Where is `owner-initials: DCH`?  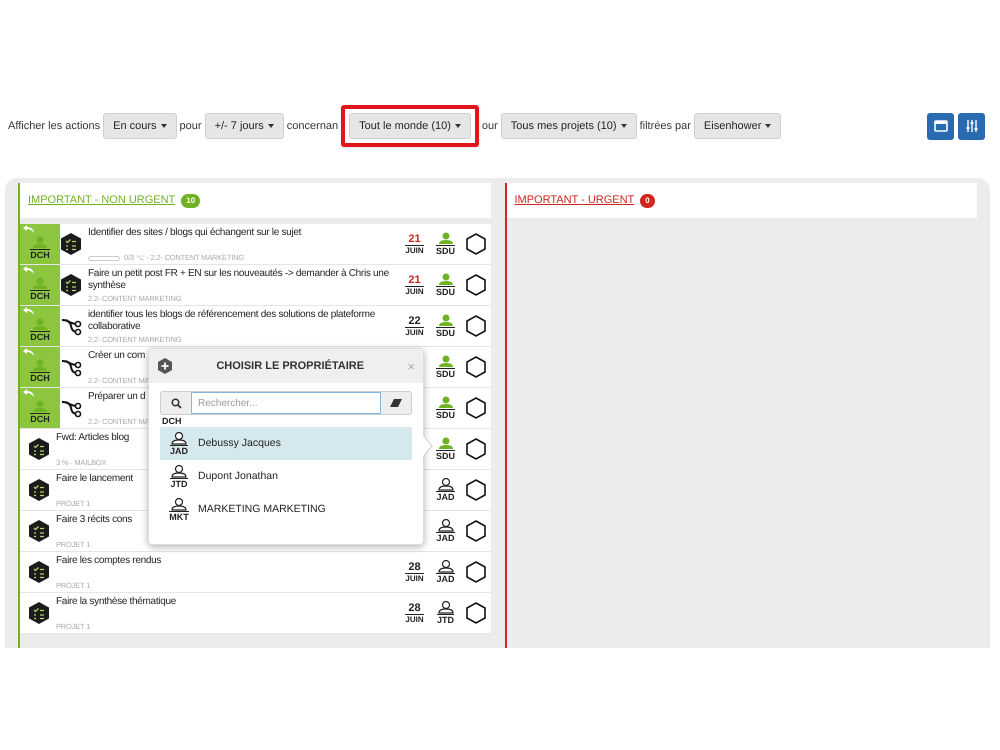
owner-initials: DCH is located at coordinates (172, 421).